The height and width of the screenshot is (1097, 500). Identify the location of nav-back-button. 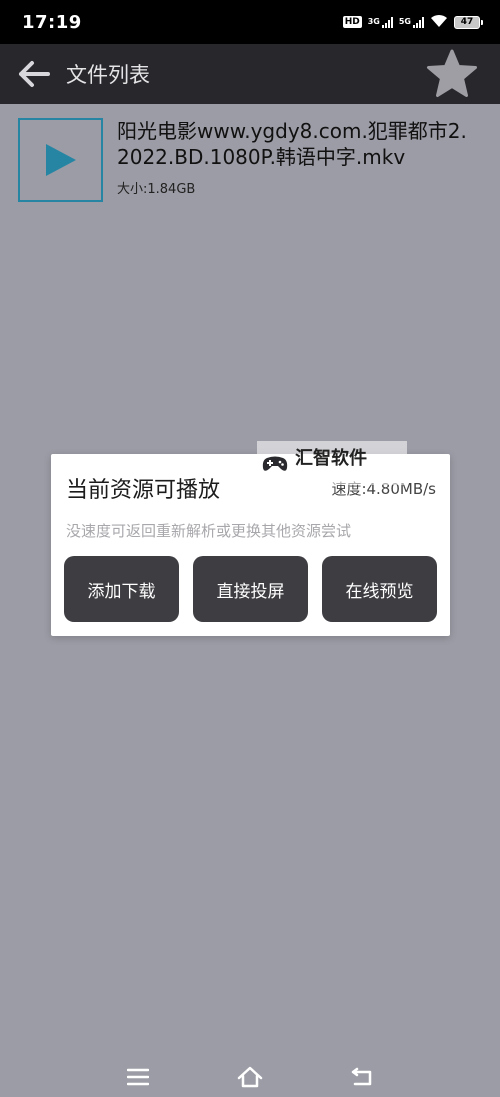
(362, 1077).